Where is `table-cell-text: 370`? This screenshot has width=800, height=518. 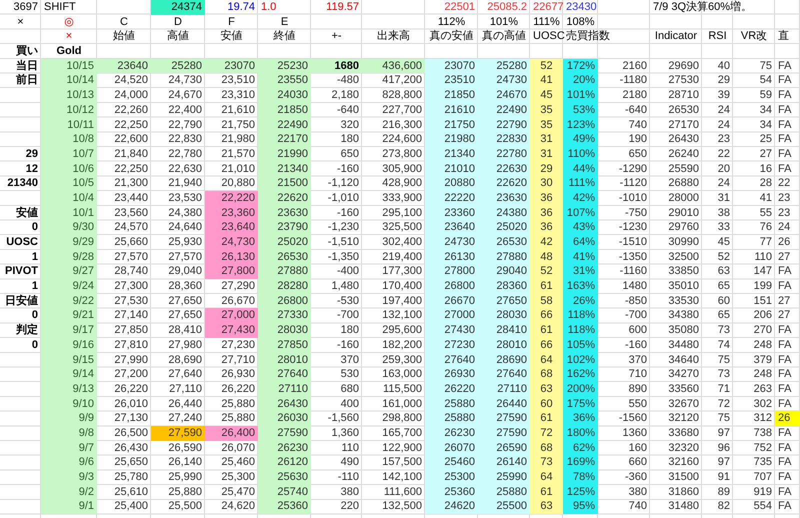 table-cell-text: 370 is located at coordinates (350, 360).